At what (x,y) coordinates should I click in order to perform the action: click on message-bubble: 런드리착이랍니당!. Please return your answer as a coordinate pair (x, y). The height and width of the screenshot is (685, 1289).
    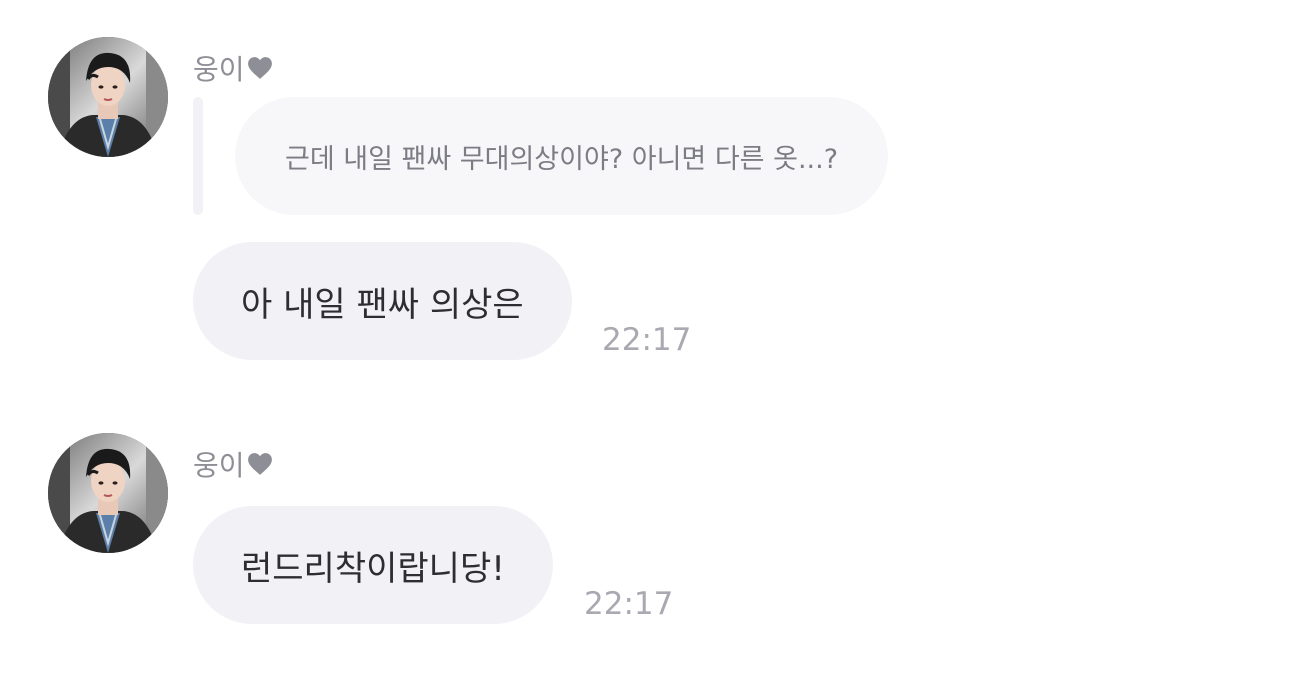
    Looking at the image, I should click on (373, 565).